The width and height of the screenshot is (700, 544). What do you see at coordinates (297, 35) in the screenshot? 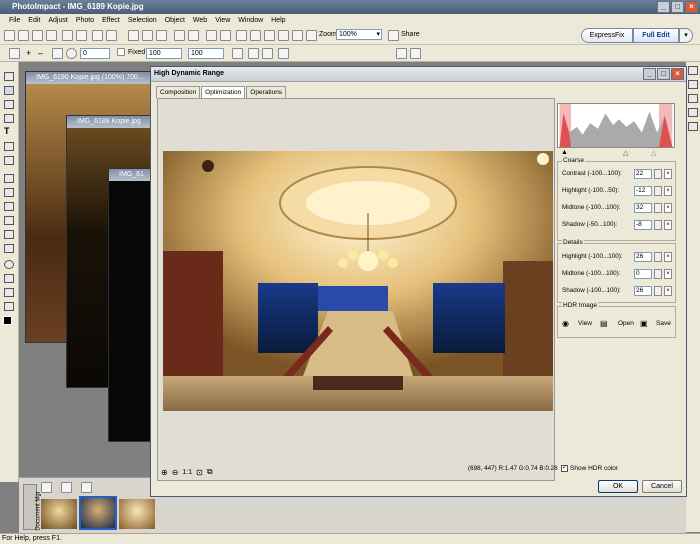
I see `brush-icon` at bounding box center [297, 35].